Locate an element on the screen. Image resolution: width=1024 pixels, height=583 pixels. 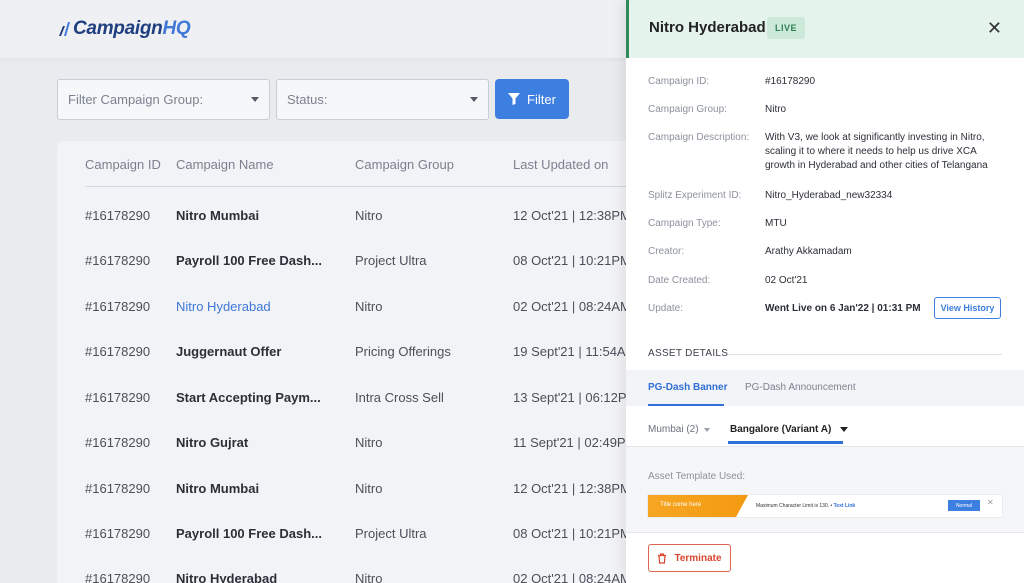
campaign-group-label: Campaign Group: is located at coordinates (687, 109).